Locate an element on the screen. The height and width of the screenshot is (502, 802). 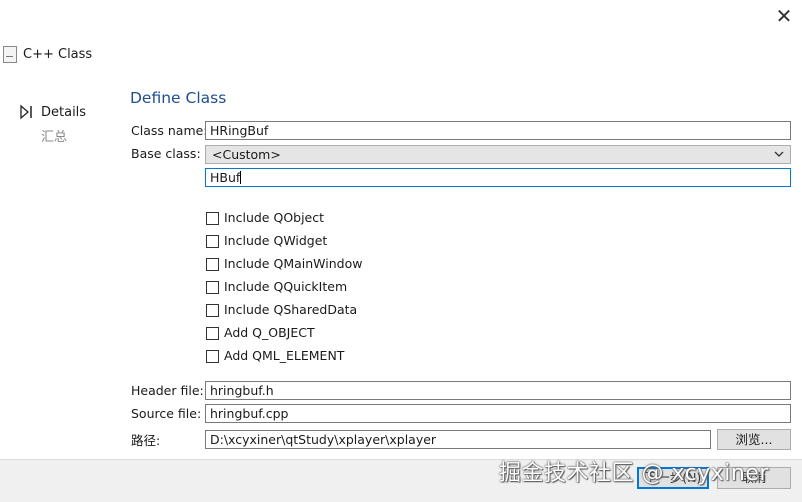
class-name-label: Class name: is located at coordinates (169, 130).